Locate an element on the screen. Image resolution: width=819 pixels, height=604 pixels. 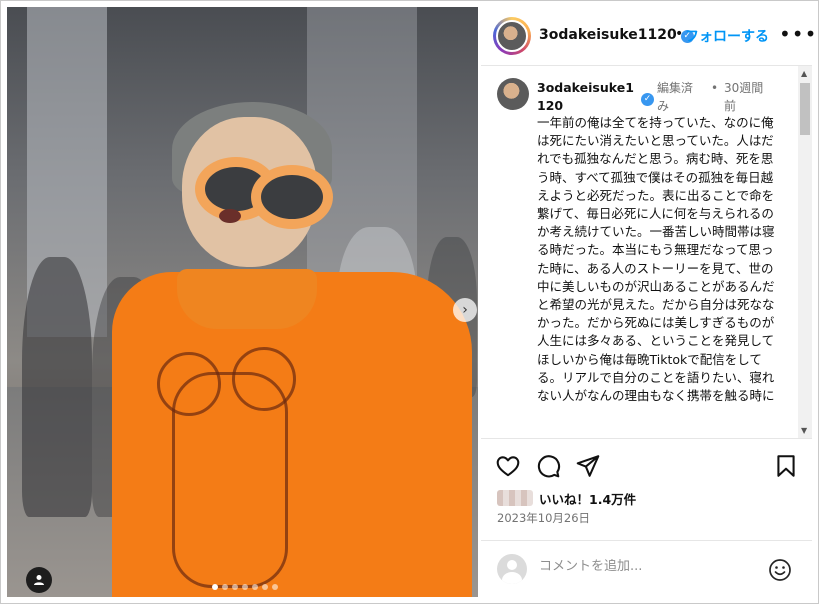
story-ring is located at coordinates (512, 36).